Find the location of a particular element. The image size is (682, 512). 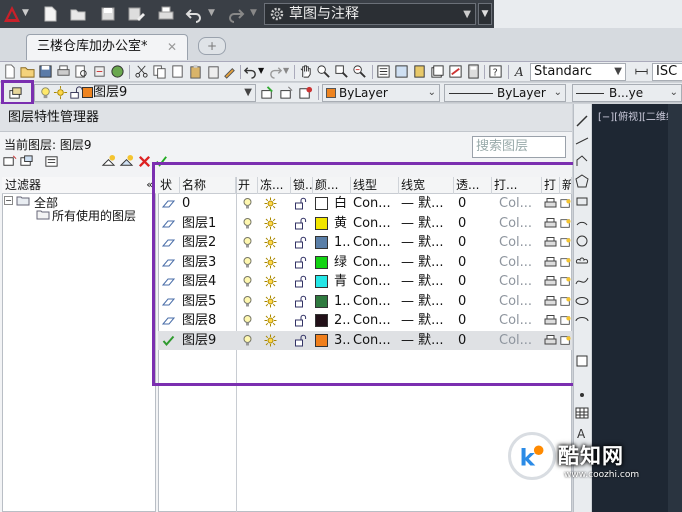

zoom-realtime-icon is located at coordinates (323, 71).